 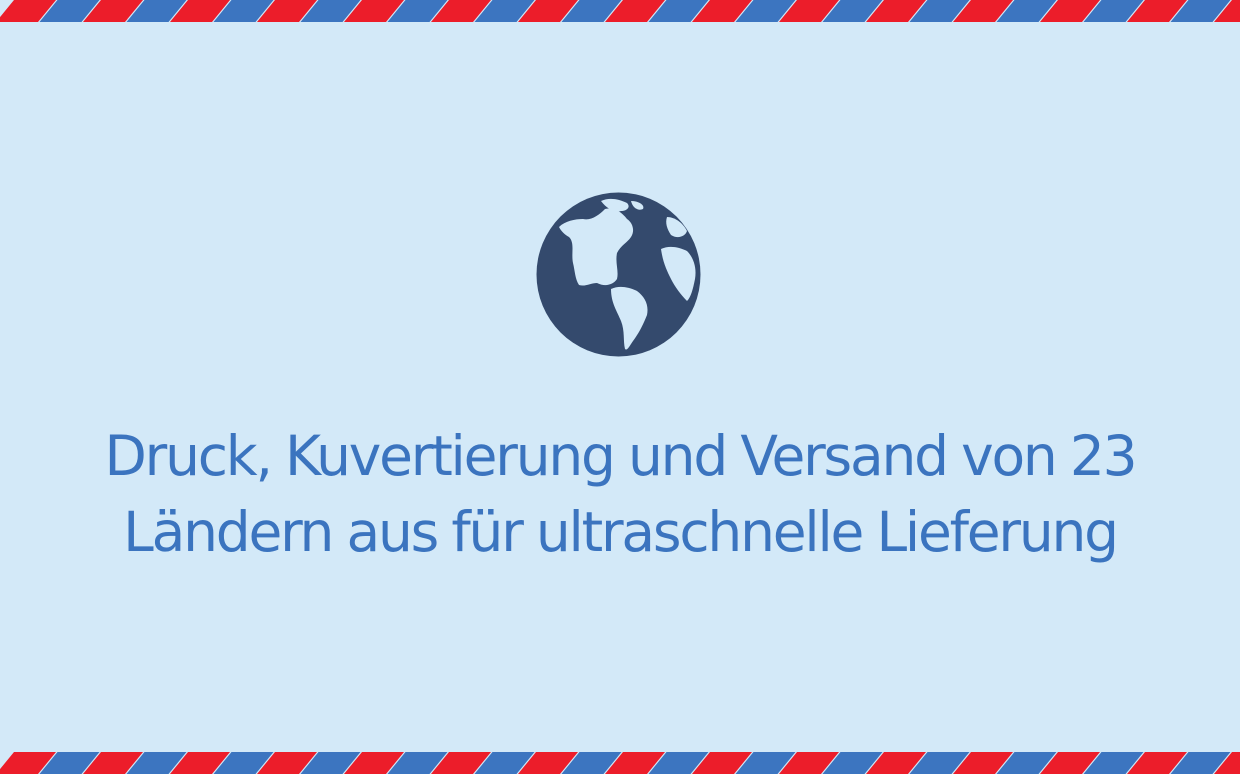 I want to click on globe-graphic, so click(x=618, y=274).